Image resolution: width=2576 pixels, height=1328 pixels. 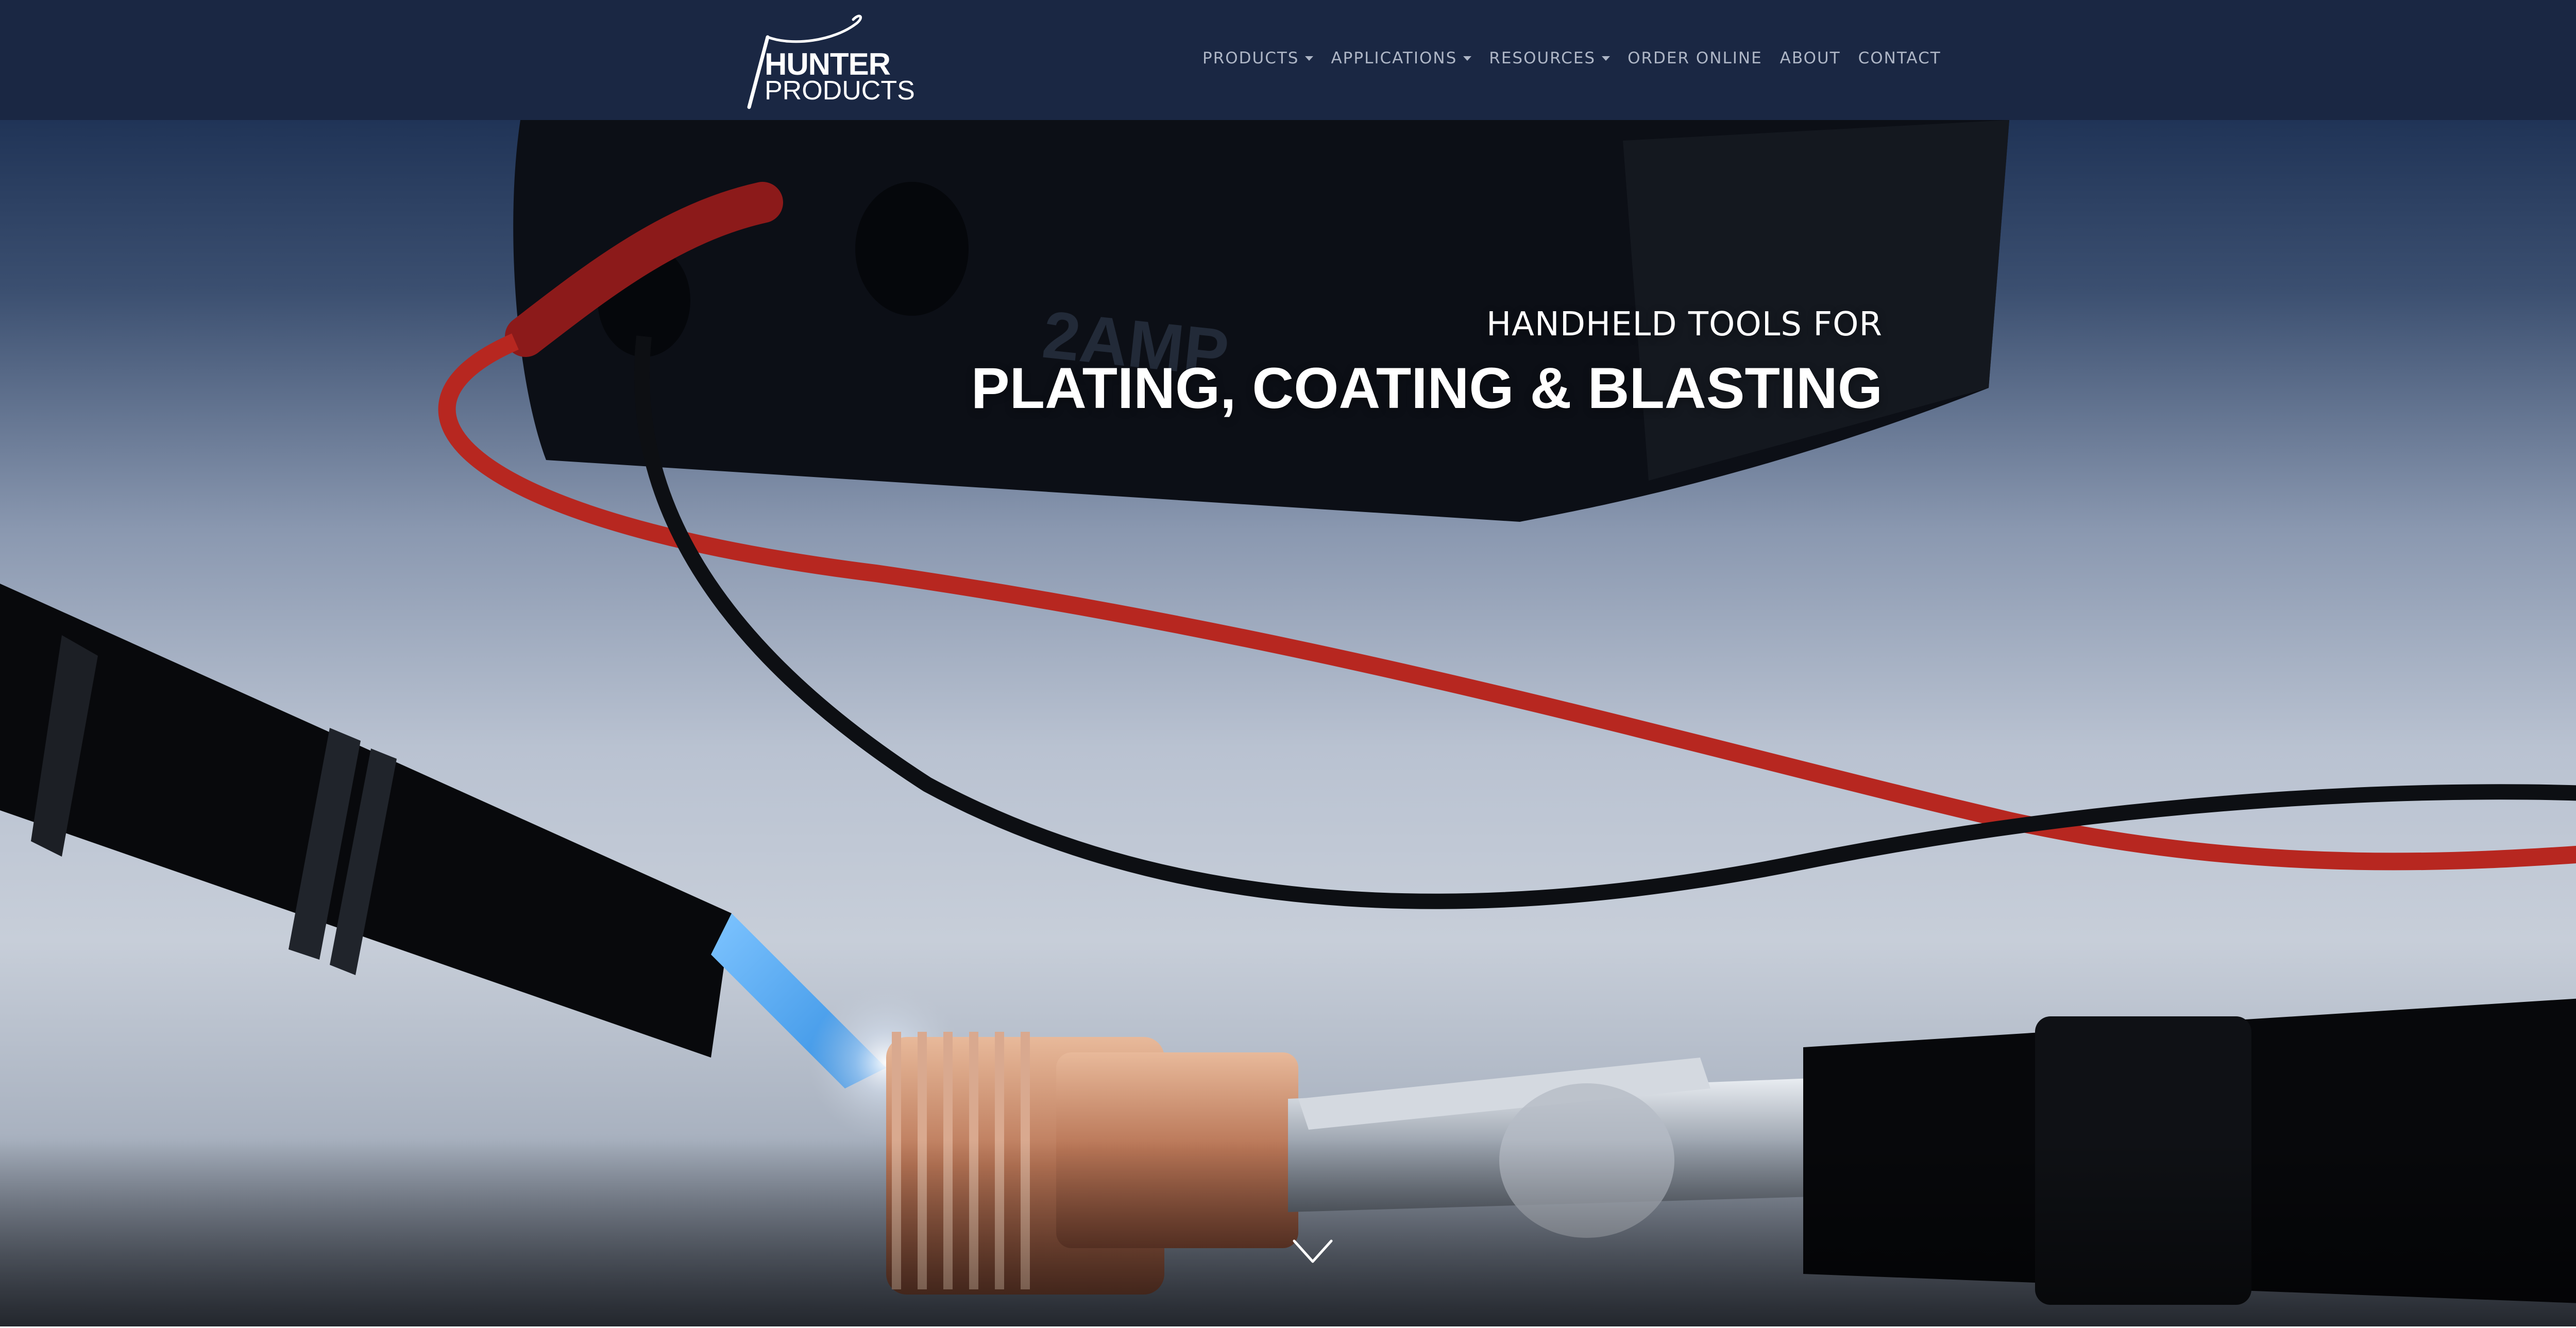 I want to click on chevron-down-icon, so click(x=1313, y=1251).